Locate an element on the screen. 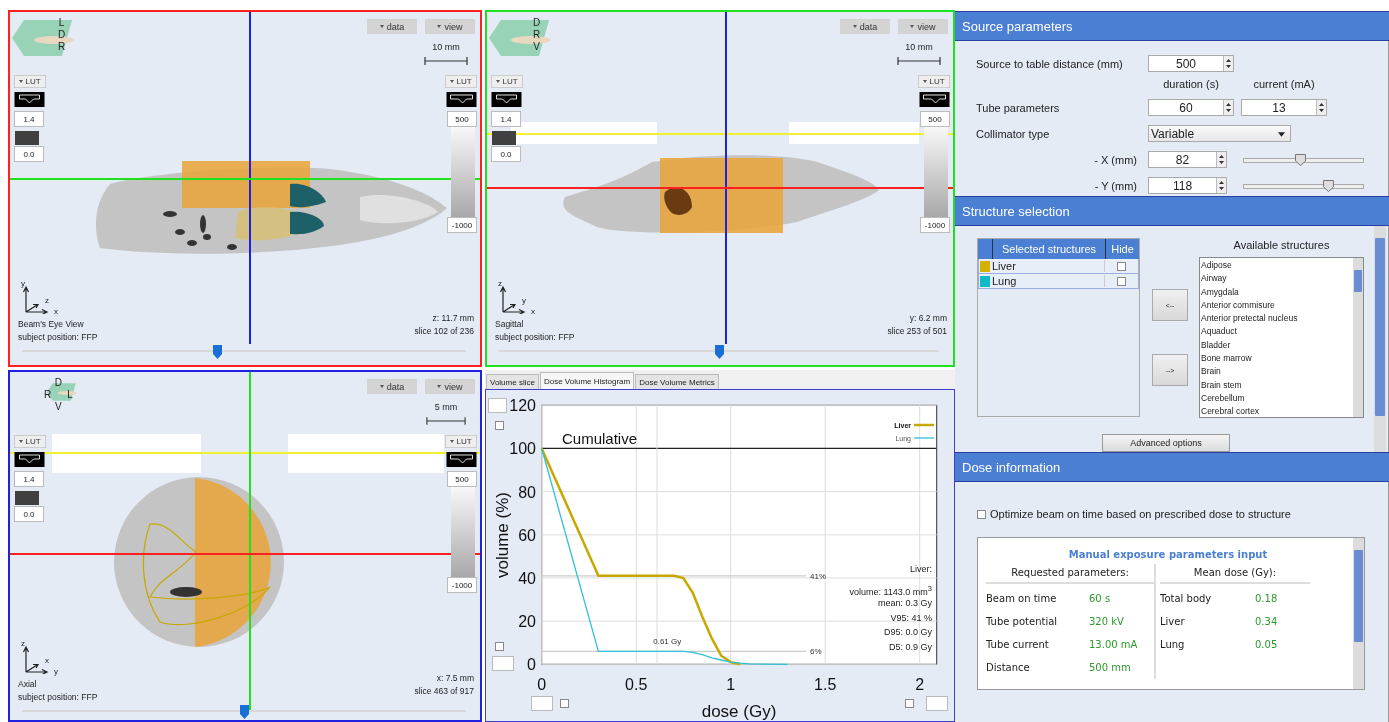  tick-label: 60 is located at coordinates (527, 535).